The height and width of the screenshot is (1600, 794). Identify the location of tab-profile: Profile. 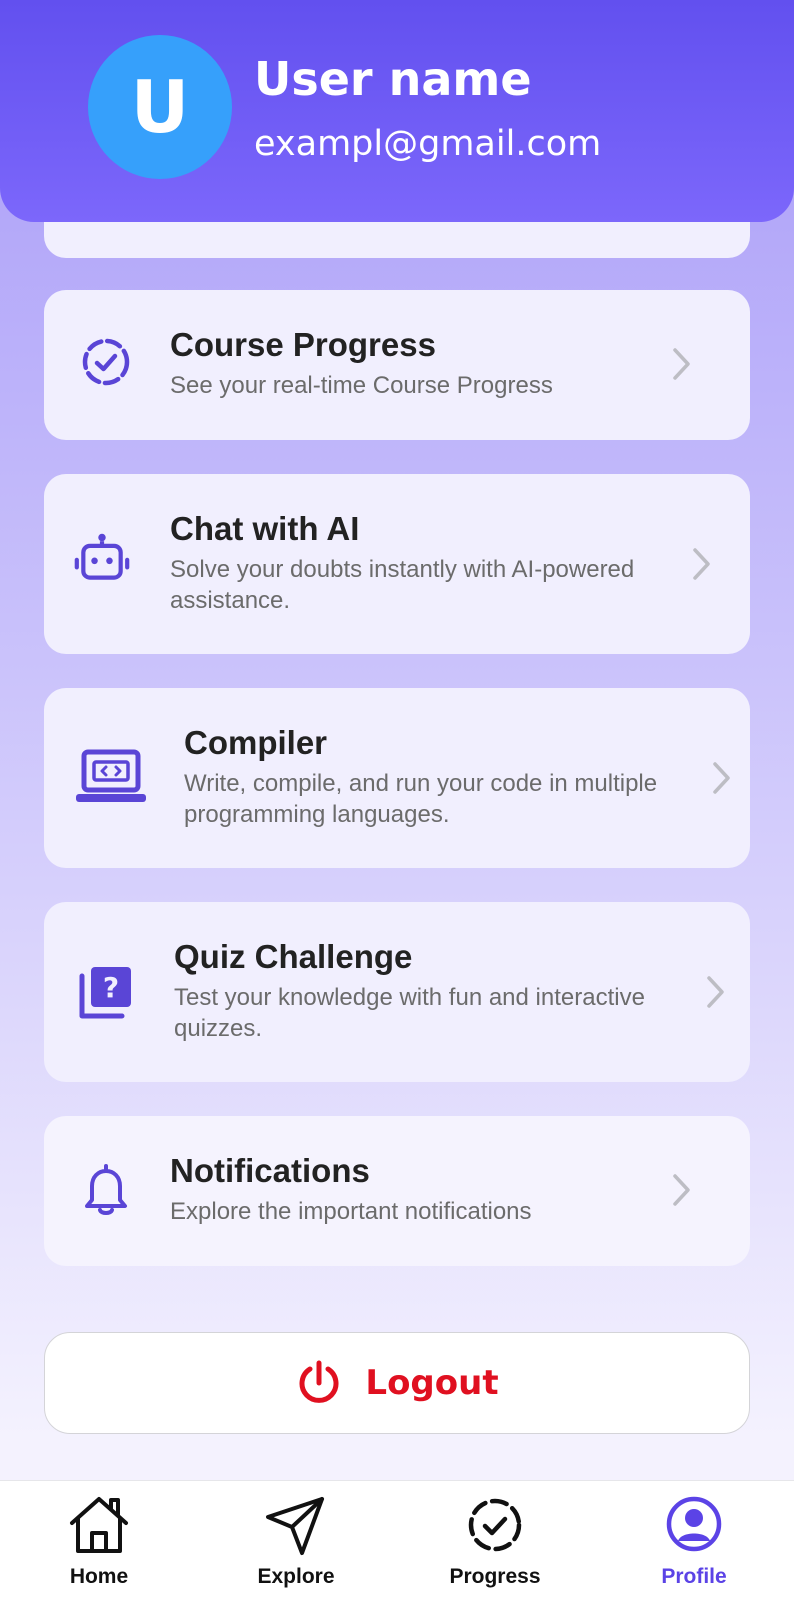
(694, 1540).